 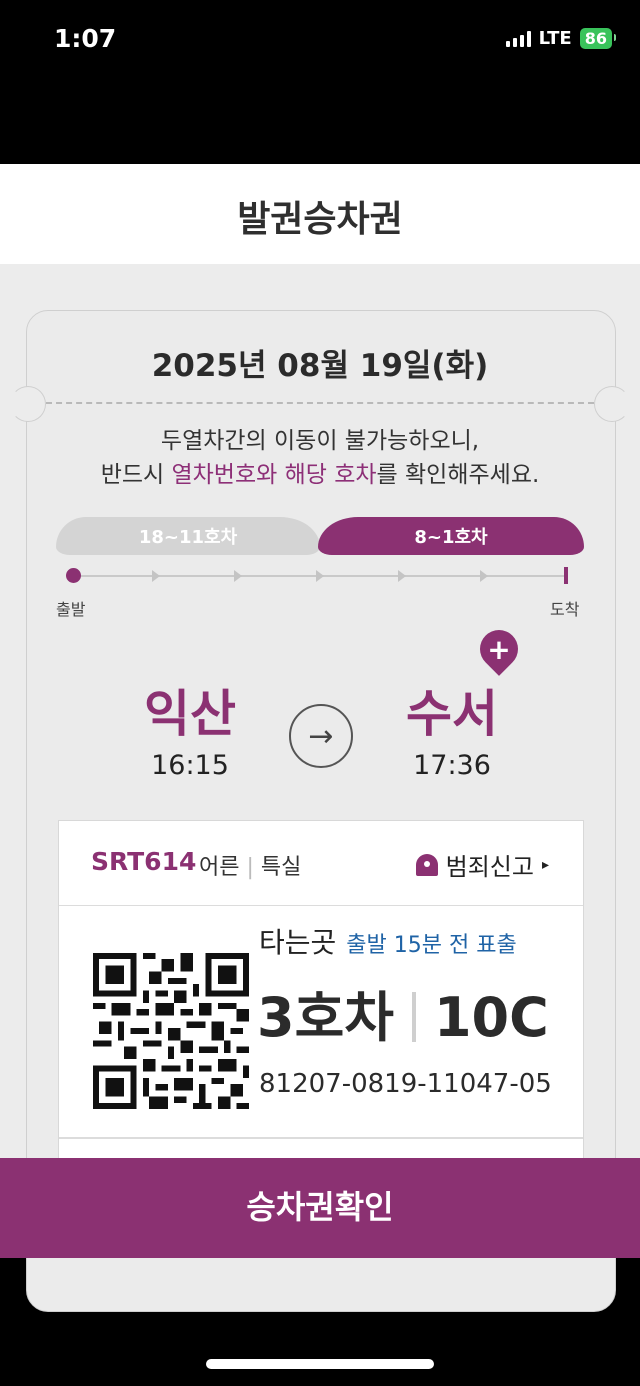 What do you see at coordinates (28, 404) in the screenshot?
I see `ticket-notch-left` at bounding box center [28, 404].